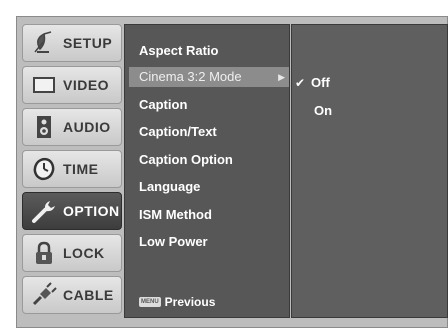 Image resolution: width=448 pixels, height=331 pixels. What do you see at coordinates (44, 295) in the screenshot?
I see `plug-icon` at bounding box center [44, 295].